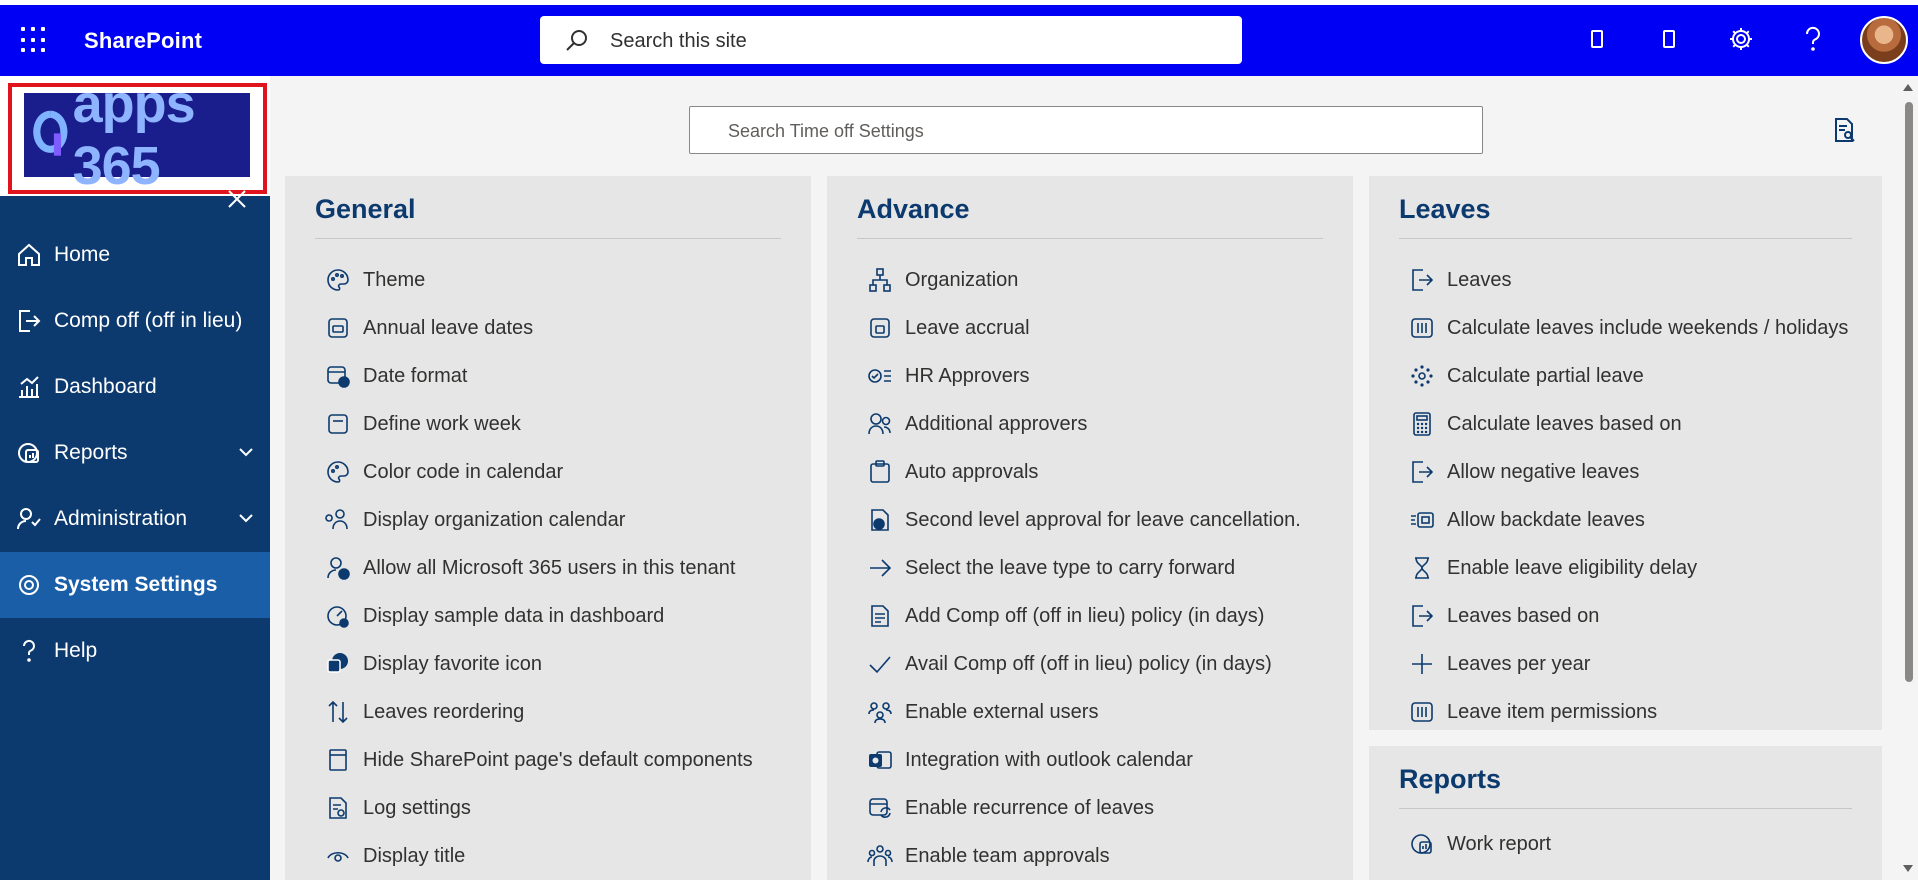  What do you see at coordinates (1908, 868) in the screenshot?
I see `scroll-down-icon` at bounding box center [1908, 868].